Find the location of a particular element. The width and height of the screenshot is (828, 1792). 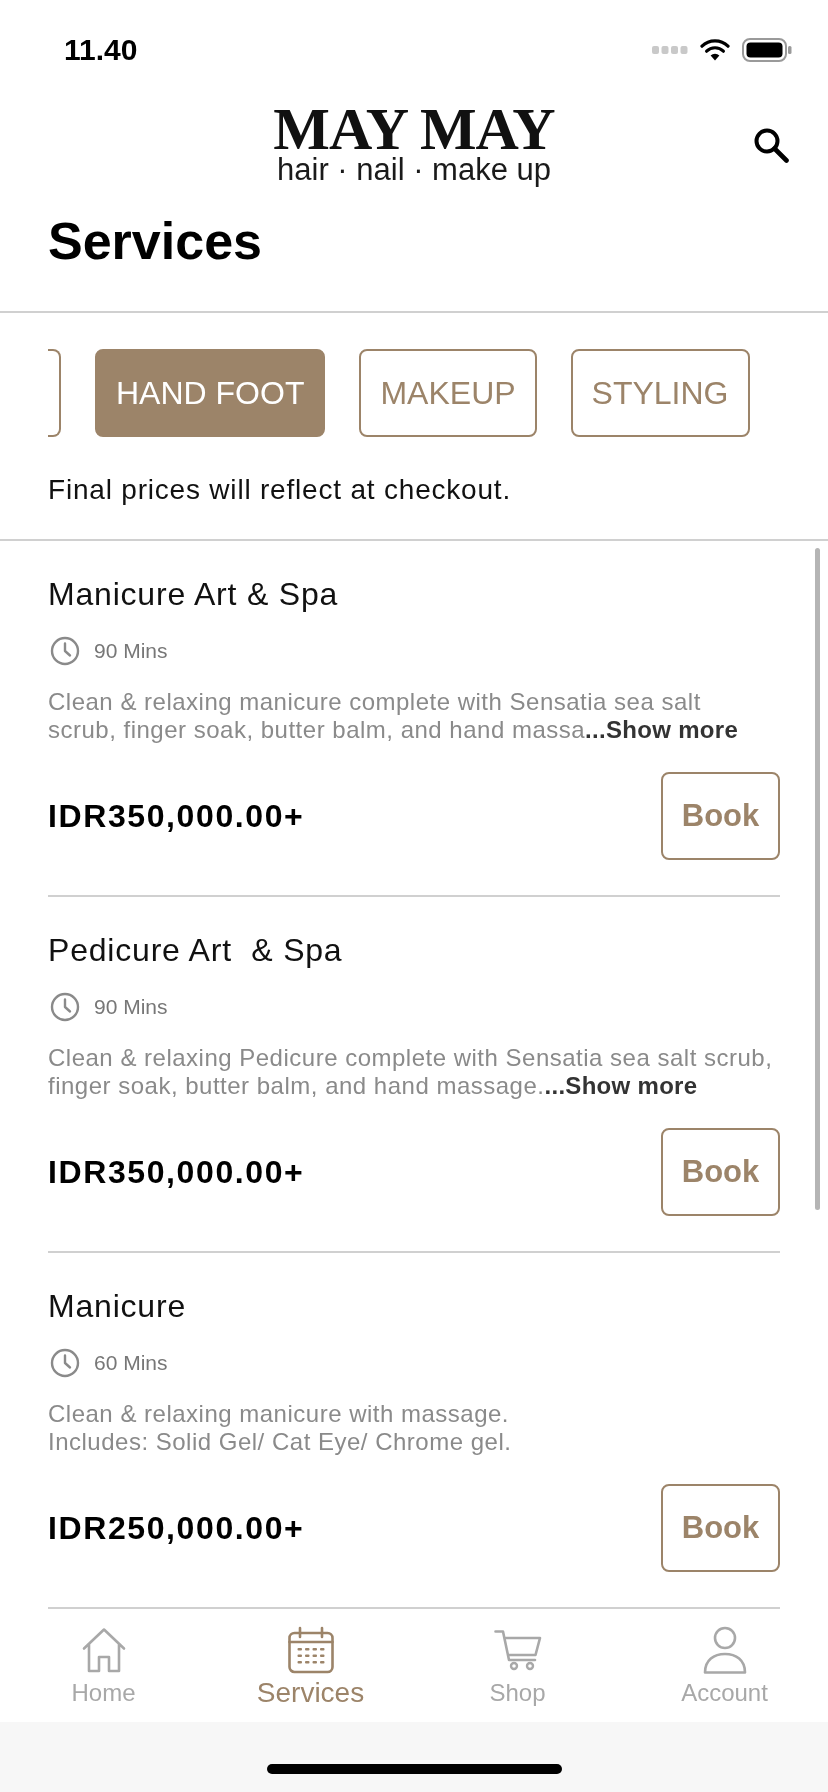

tab: STYLING is located at coordinates (660, 393).